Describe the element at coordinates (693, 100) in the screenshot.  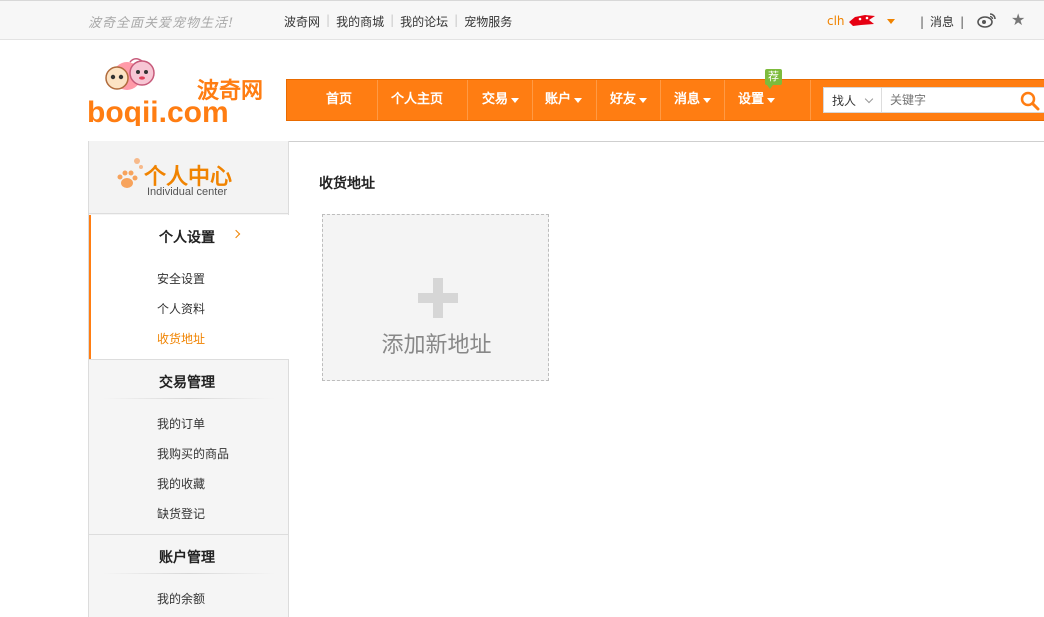
I see `nav-messages: 消息` at that location.